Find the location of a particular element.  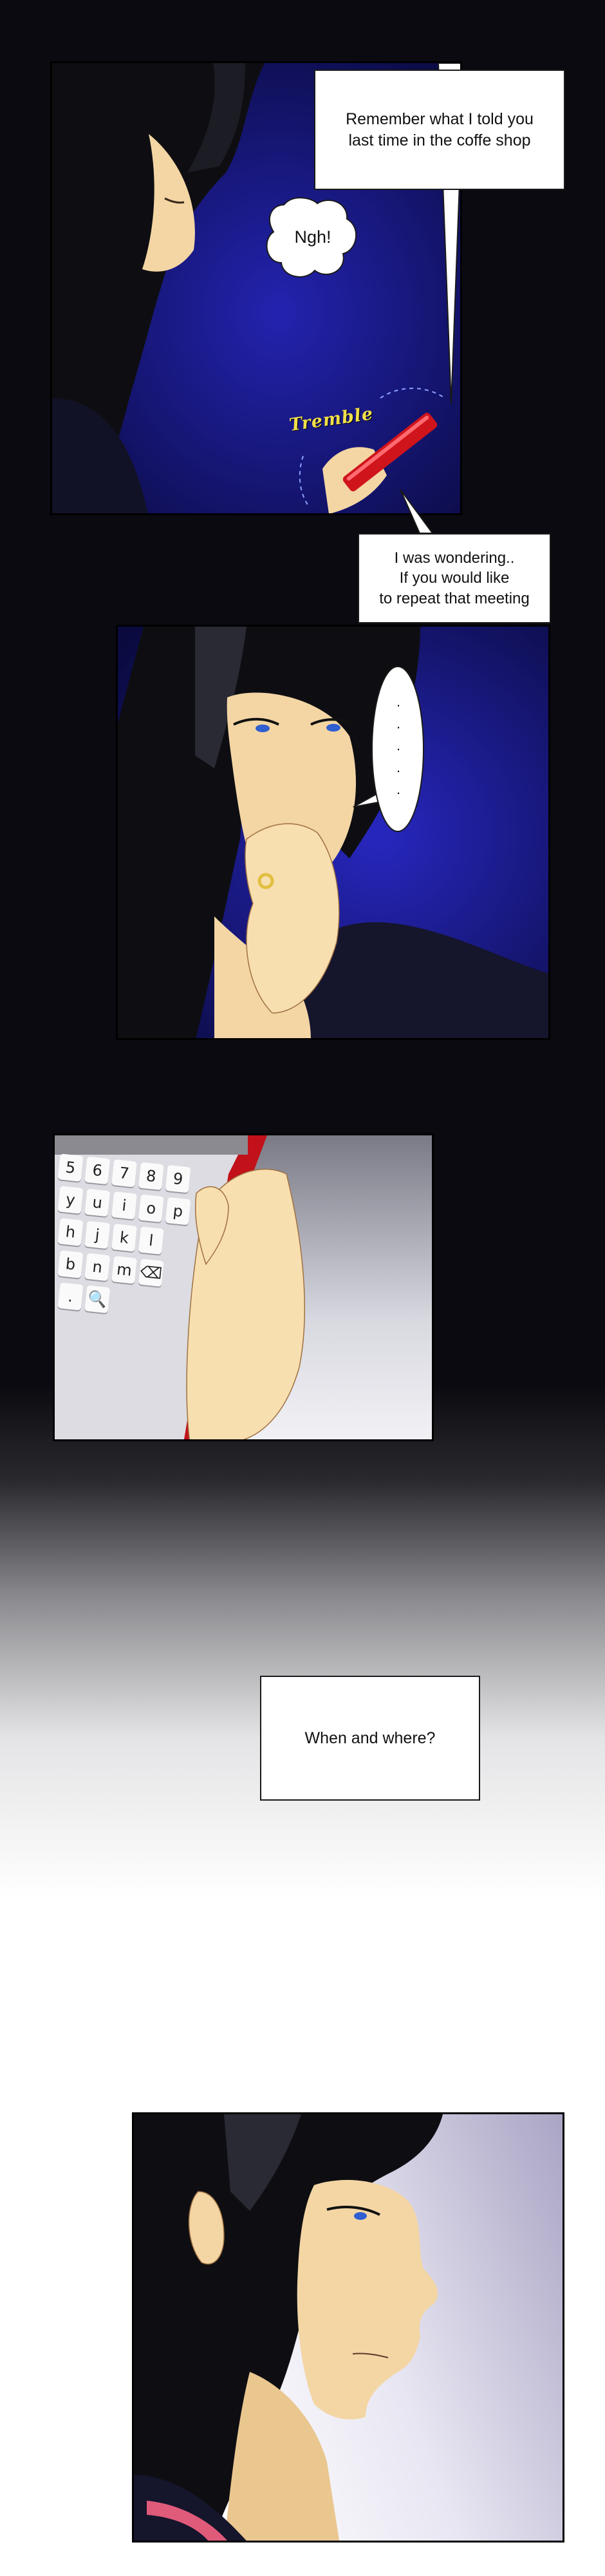

key: 6 is located at coordinates (97, 1170).